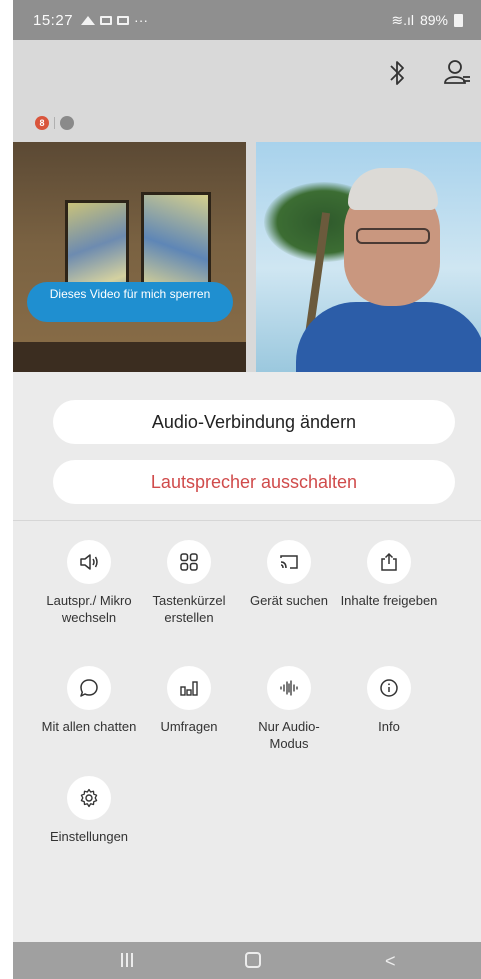 The height and width of the screenshot is (979, 481). I want to click on recent-apps-icon, so click(128, 960).